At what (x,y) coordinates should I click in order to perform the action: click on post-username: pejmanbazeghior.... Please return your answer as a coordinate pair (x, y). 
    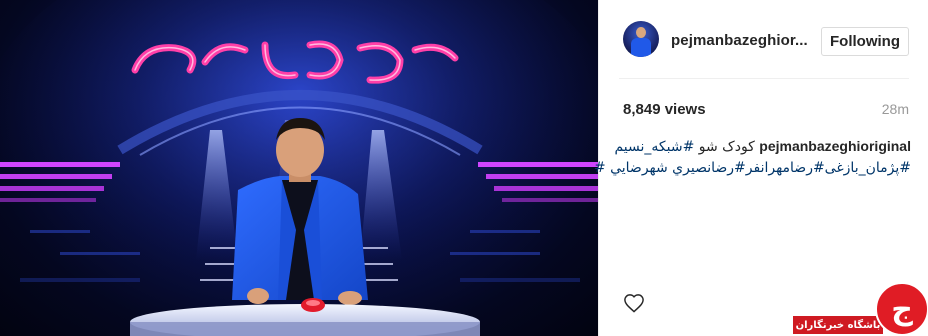
    Looking at the image, I should click on (739, 40).